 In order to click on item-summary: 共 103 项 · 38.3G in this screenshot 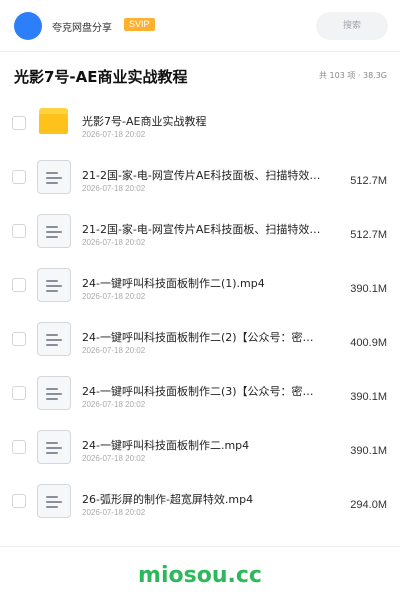, I will do `click(353, 75)`.